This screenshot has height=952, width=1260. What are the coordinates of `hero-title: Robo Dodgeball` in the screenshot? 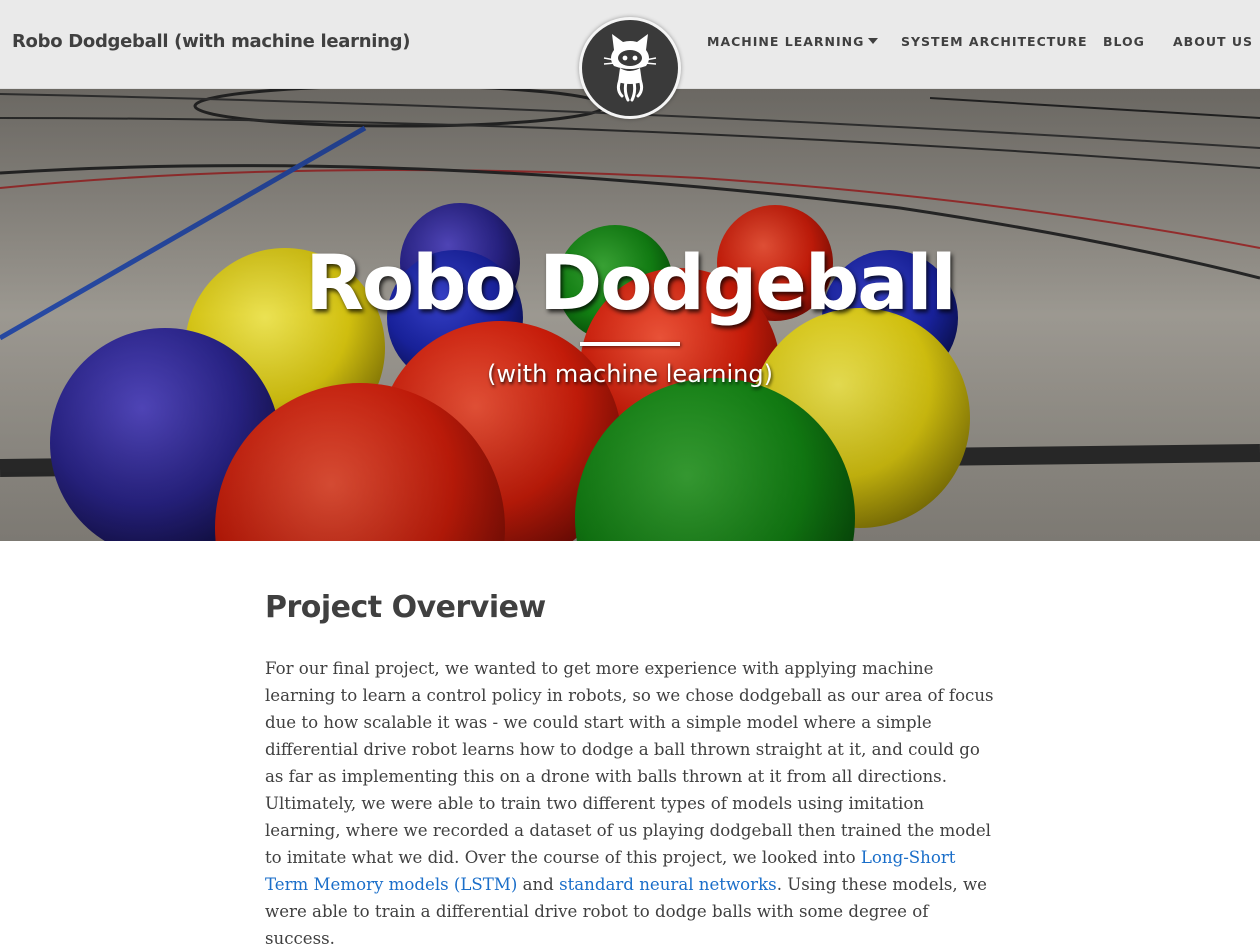 It's located at (630, 282).